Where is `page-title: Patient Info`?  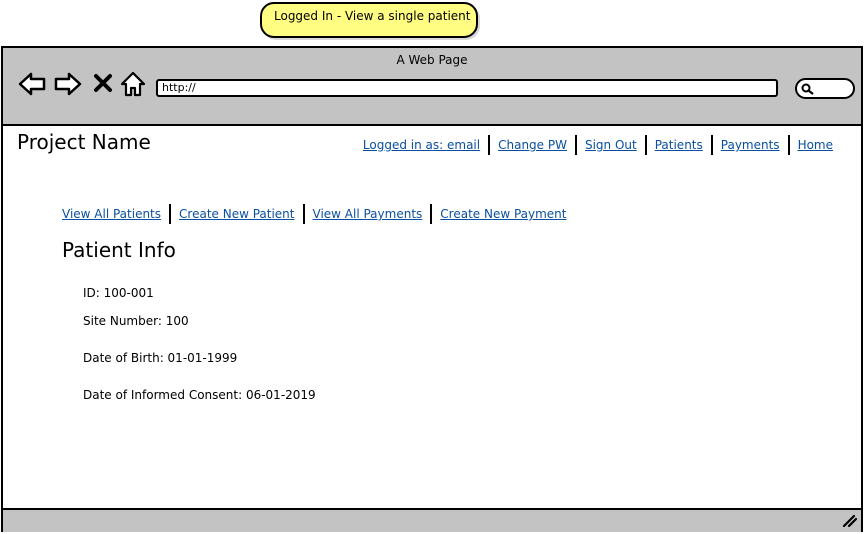 page-title: Patient Info is located at coordinates (119, 250).